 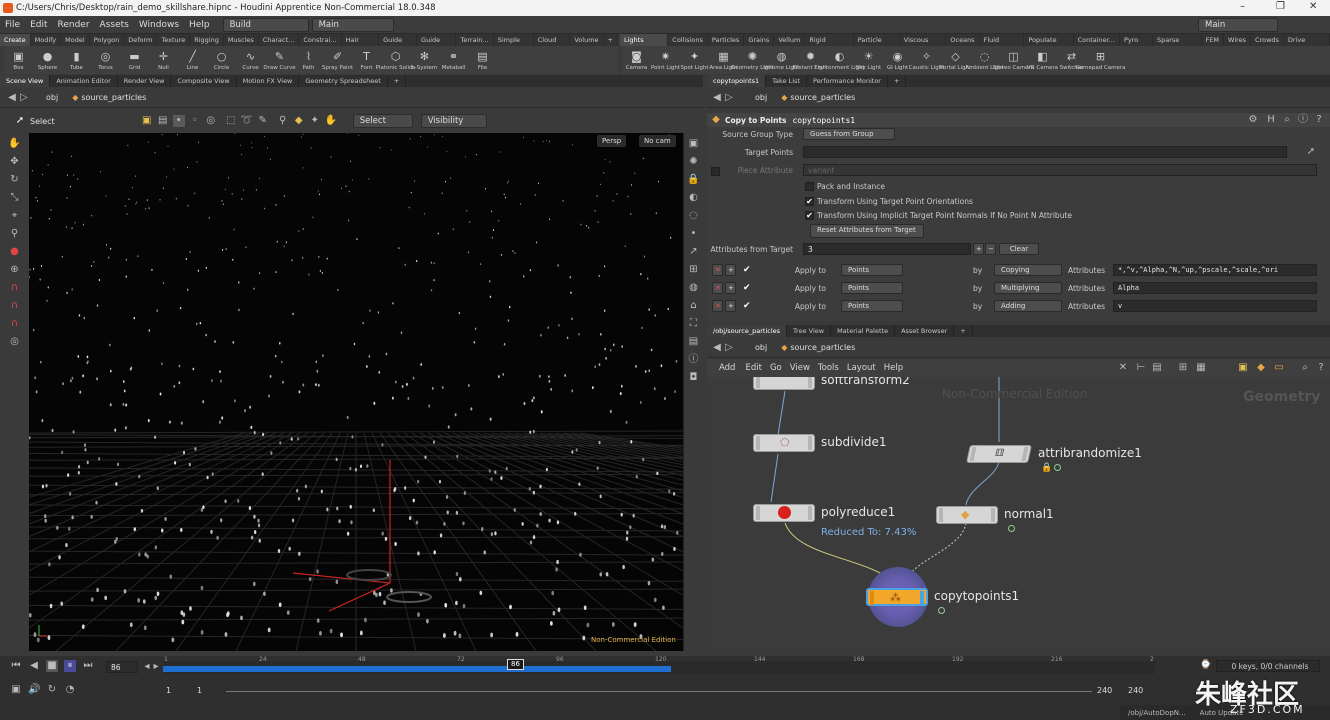 What do you see at coordinates (1060, 170) in the screenshot?
I see `piece-attr-field: variant` at bounding box center [1060, 170].